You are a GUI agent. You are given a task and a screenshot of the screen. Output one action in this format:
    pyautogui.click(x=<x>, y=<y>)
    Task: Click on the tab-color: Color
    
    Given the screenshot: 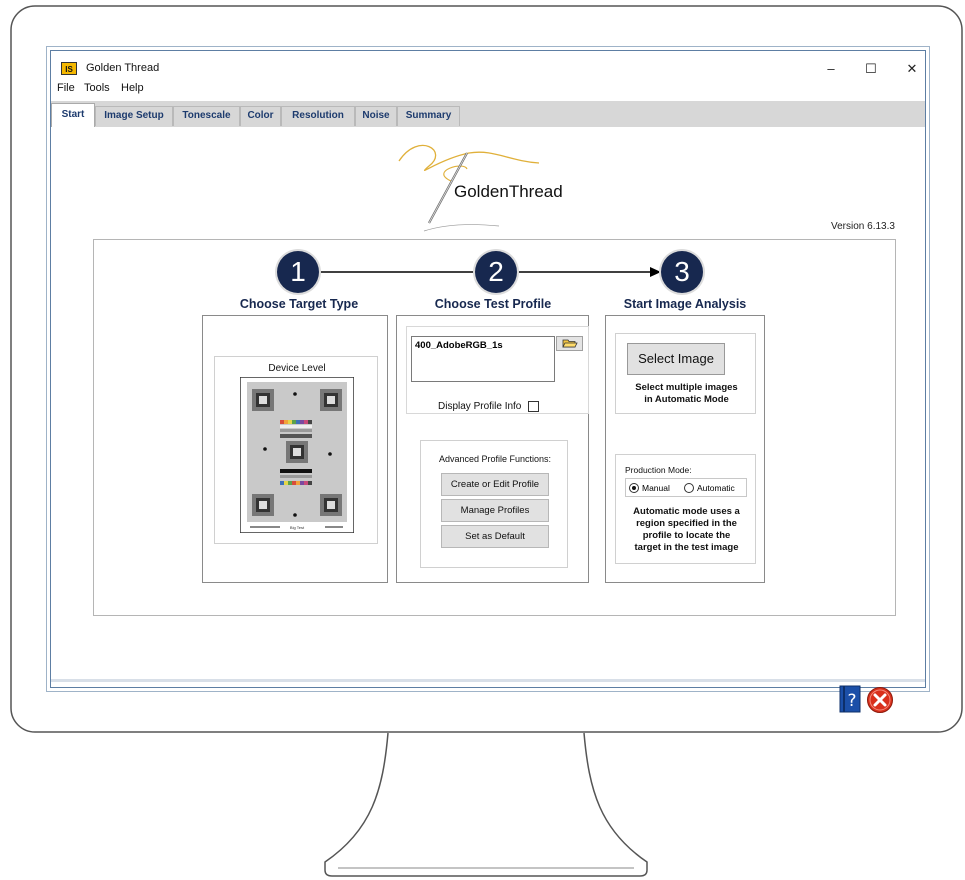 What is the action you would take?
    pyautogui.click(x=260, y=116)
    